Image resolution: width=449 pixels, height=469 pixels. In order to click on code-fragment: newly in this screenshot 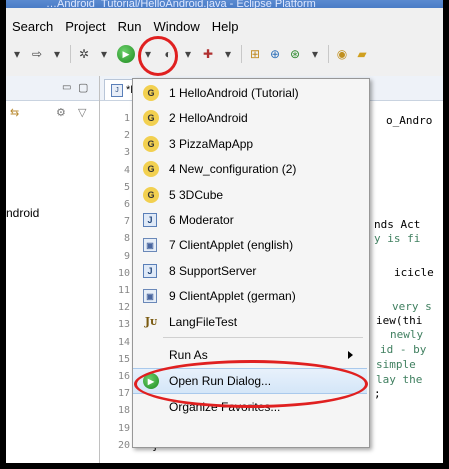, I will do `click(407, 334)`.